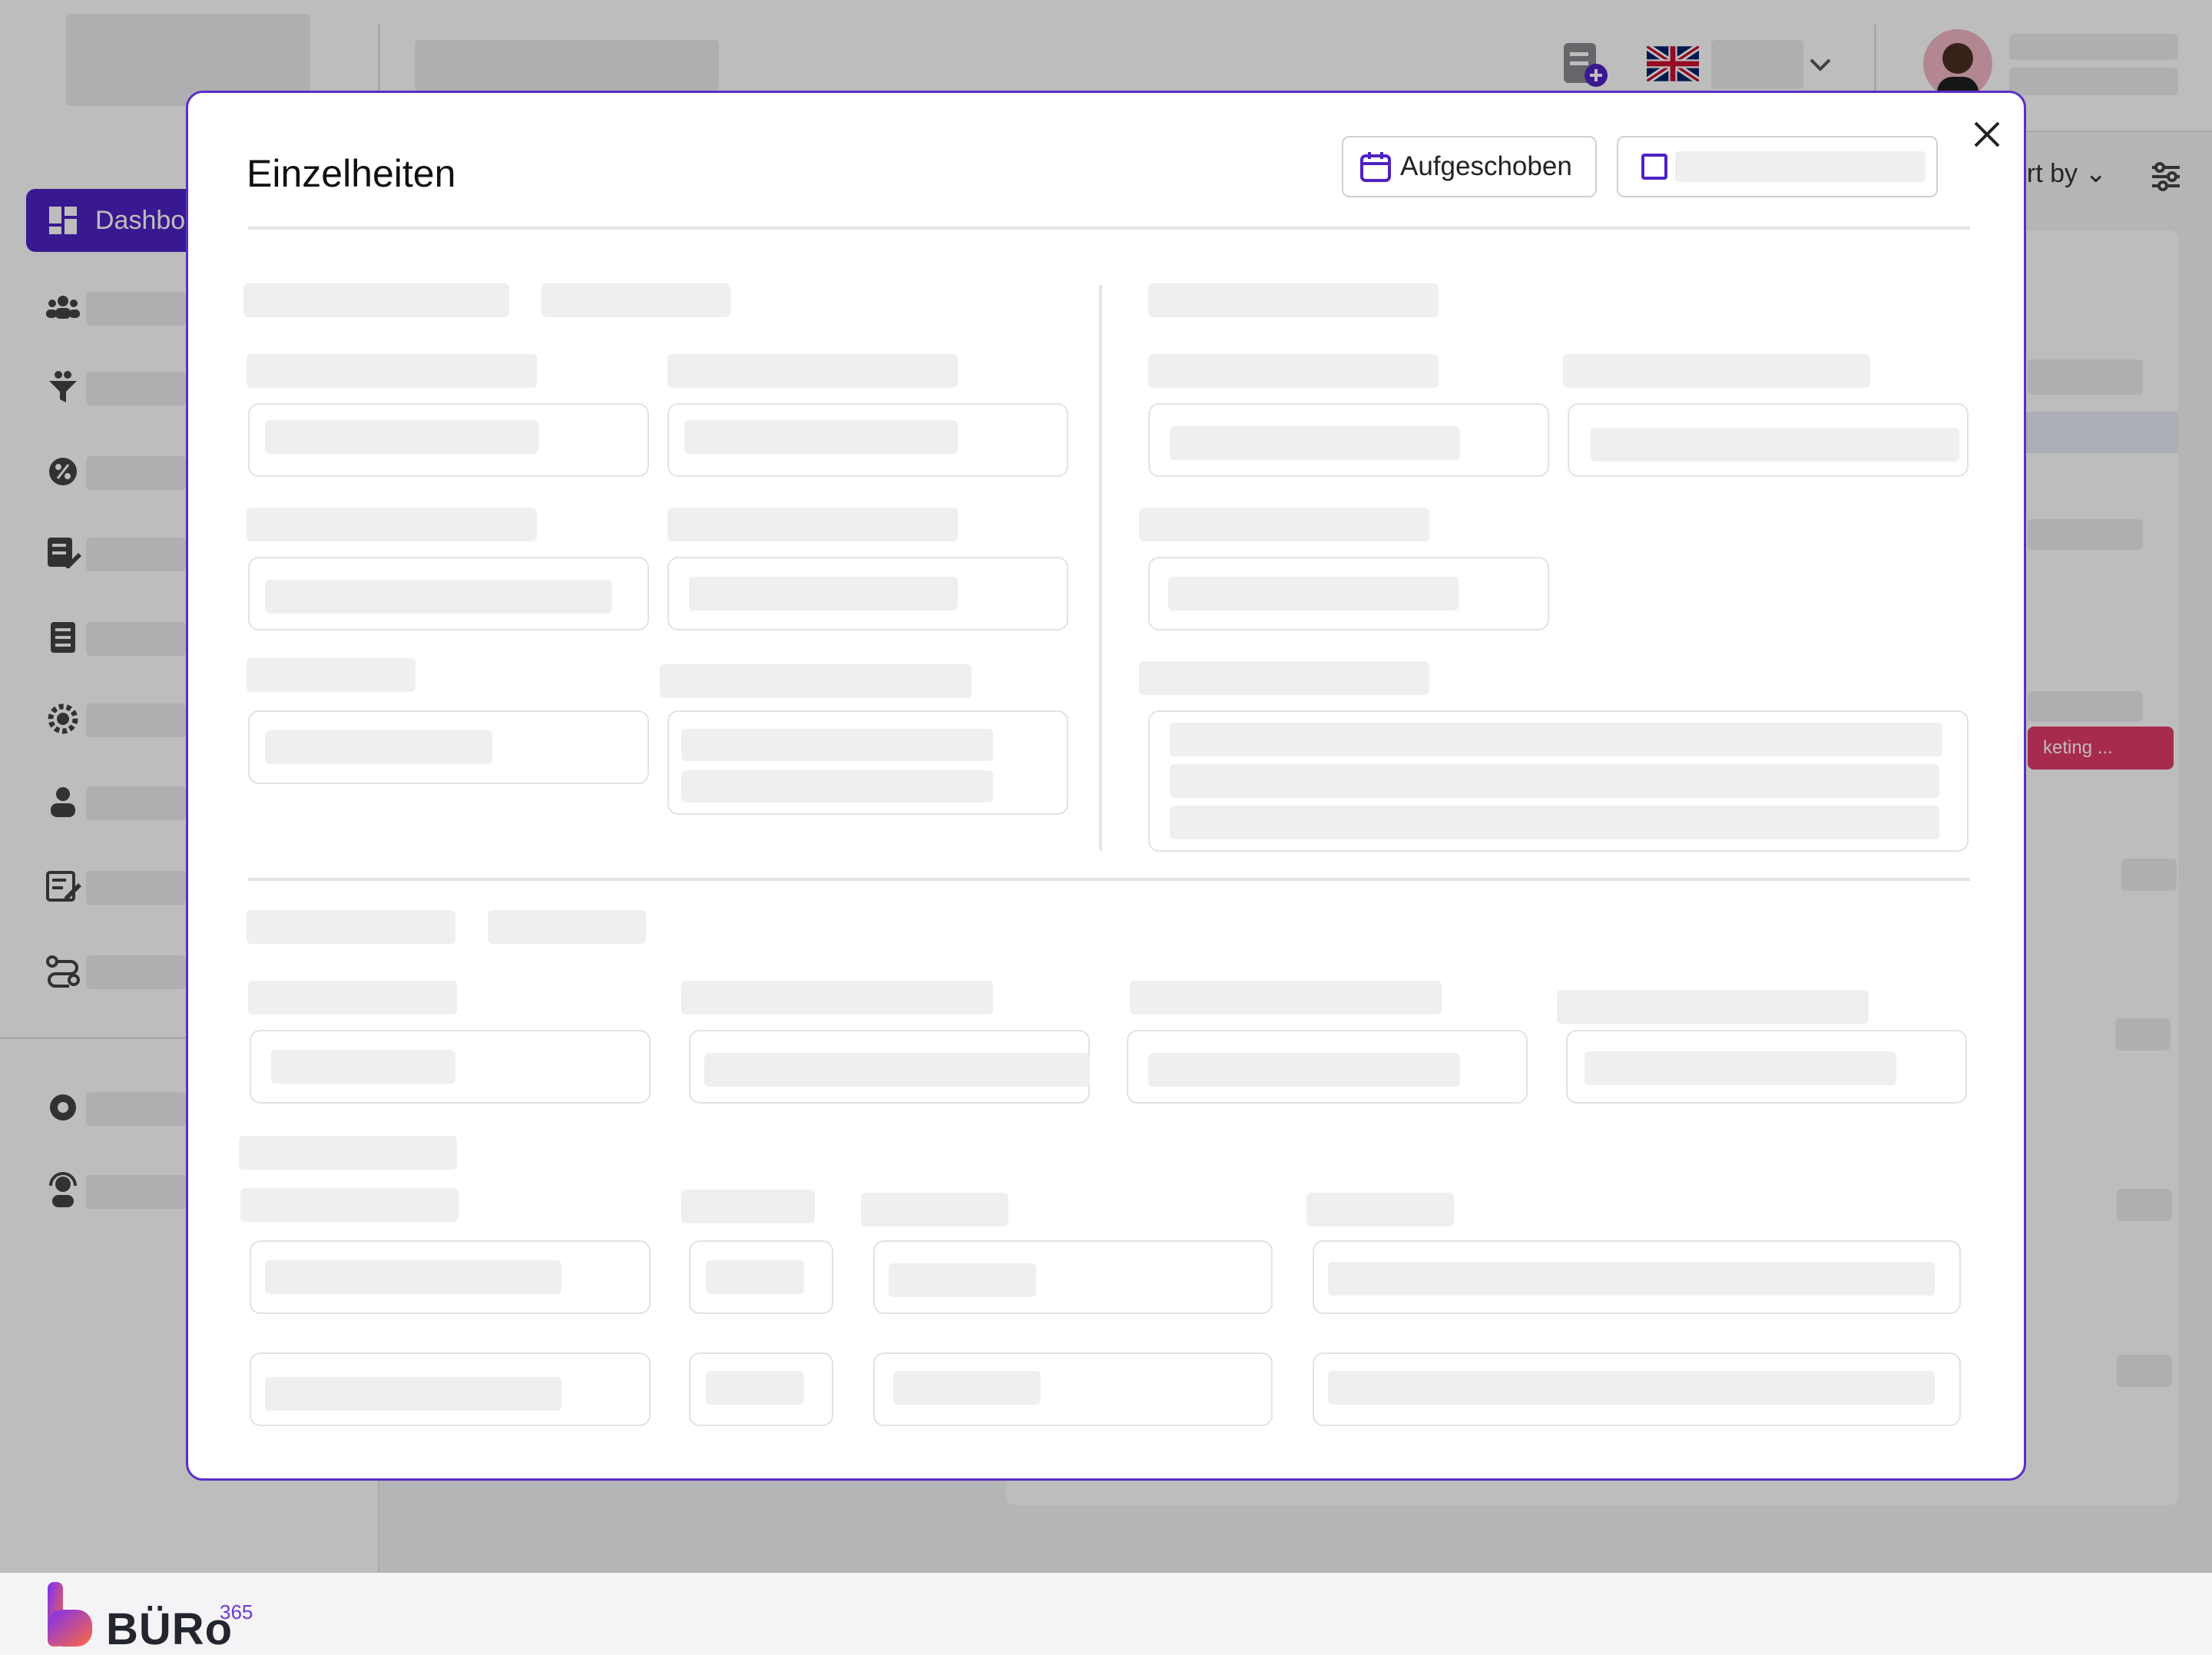 This screenshot has height=1655, width=2212. I want to click on buro-logo-mark, so click(70, 1616).